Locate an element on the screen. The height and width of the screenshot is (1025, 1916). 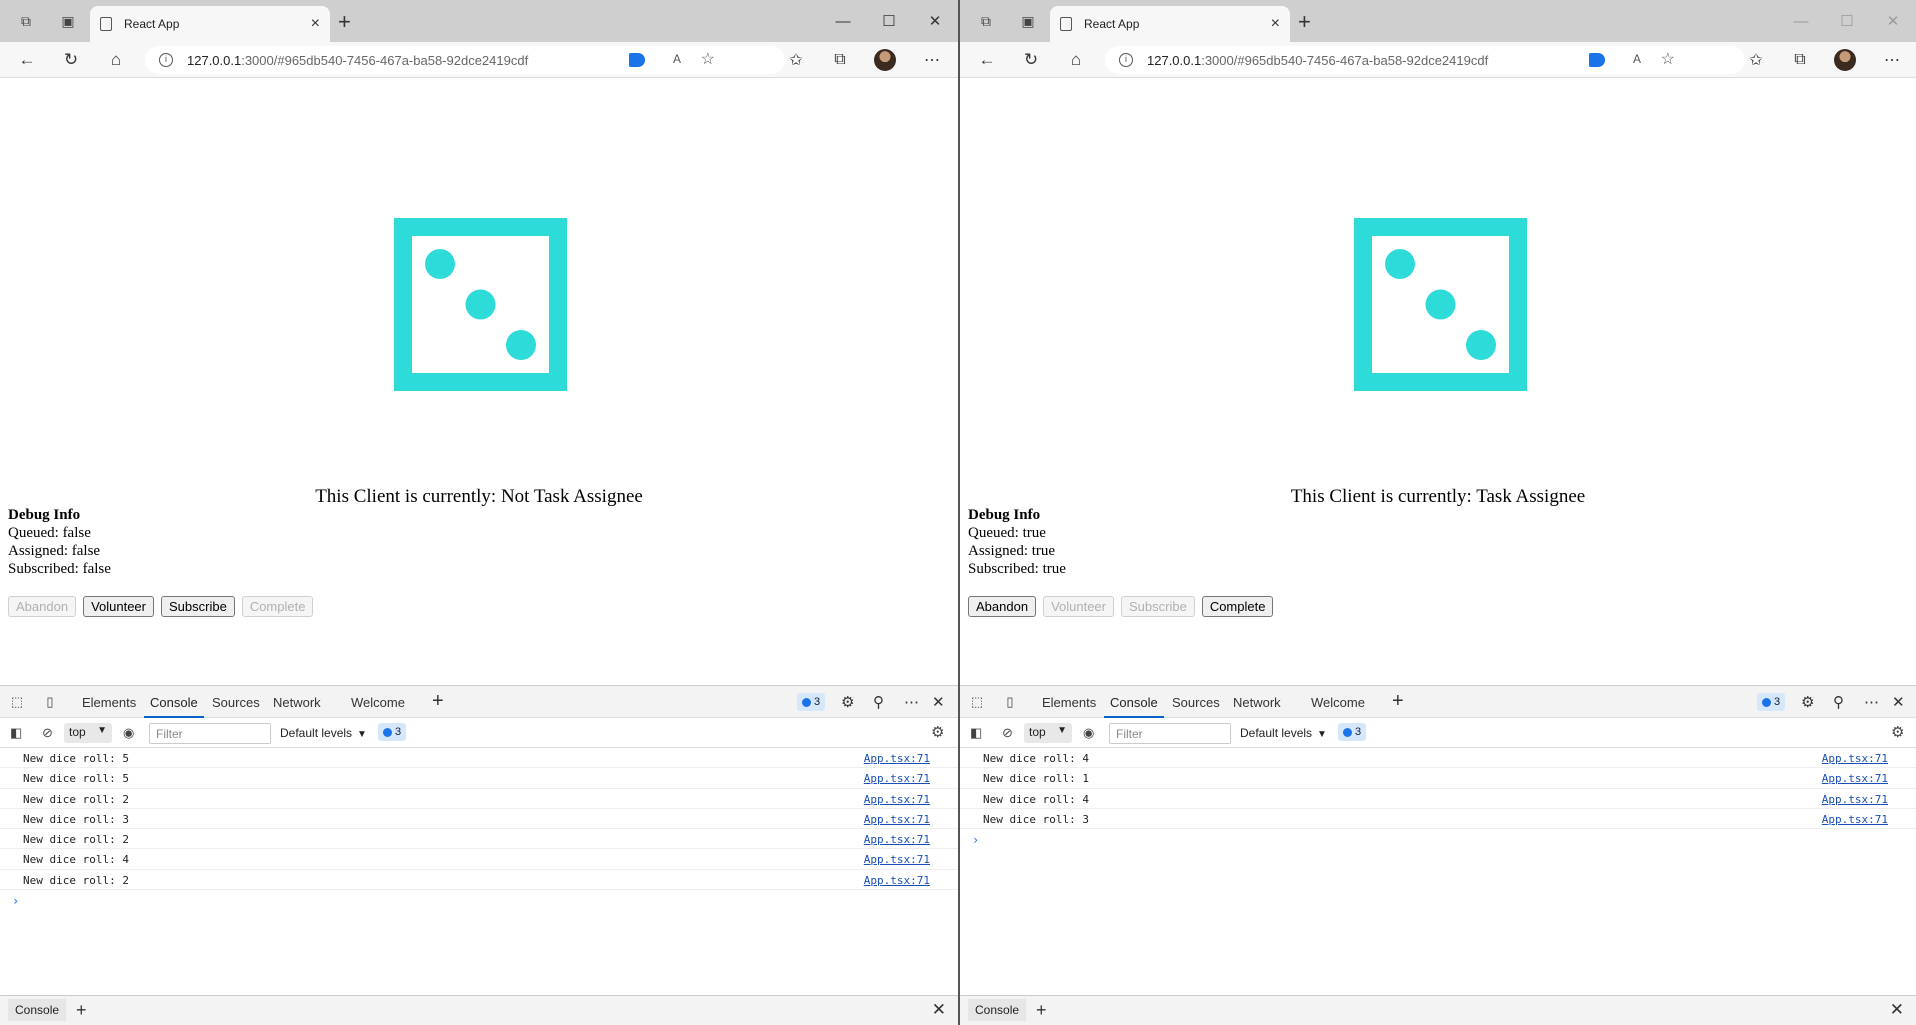
collections-icon: ⧉ is located at coordinates (1800, 60).